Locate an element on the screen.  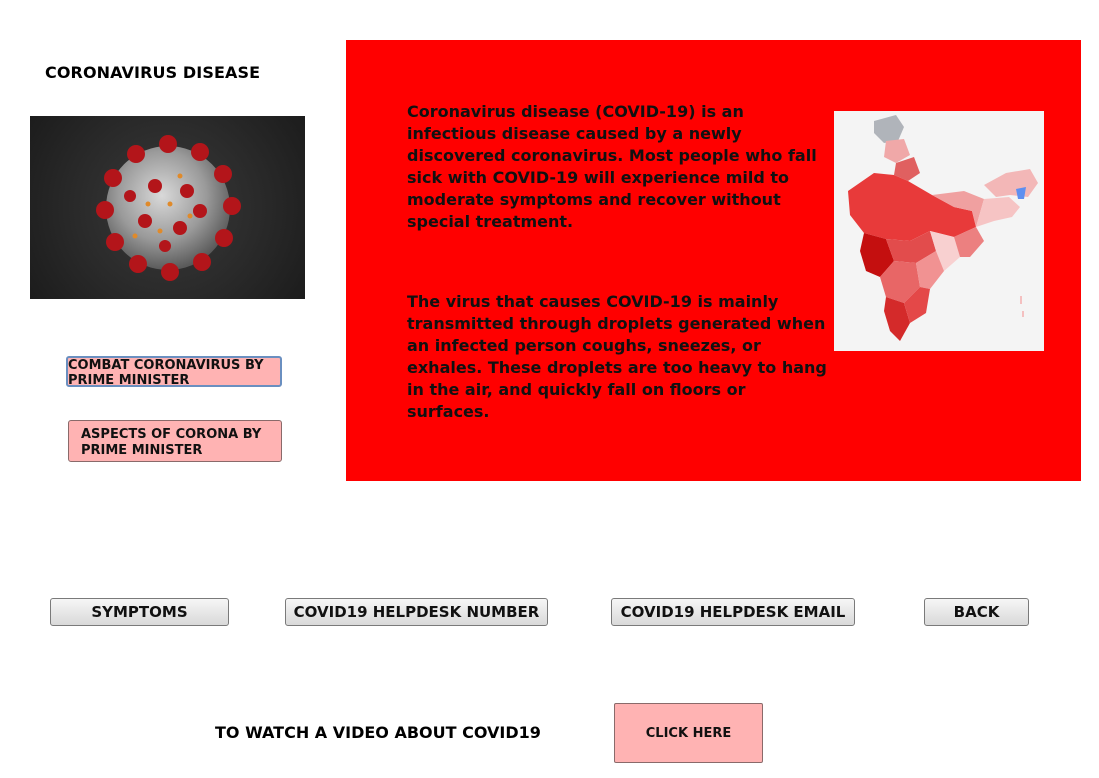
india-map-image is located at coordinates (939, 231).